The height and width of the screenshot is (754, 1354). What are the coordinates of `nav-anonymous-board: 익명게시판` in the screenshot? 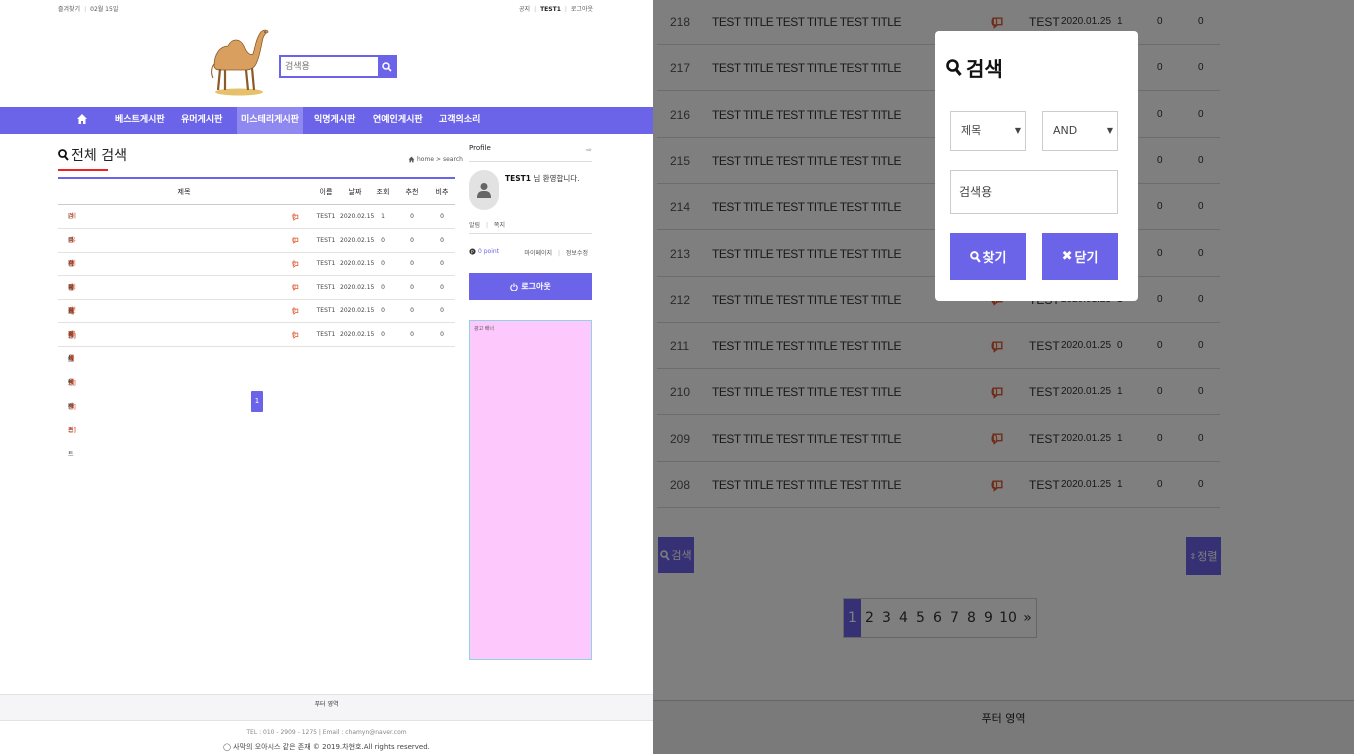 It's located at (334, 120).